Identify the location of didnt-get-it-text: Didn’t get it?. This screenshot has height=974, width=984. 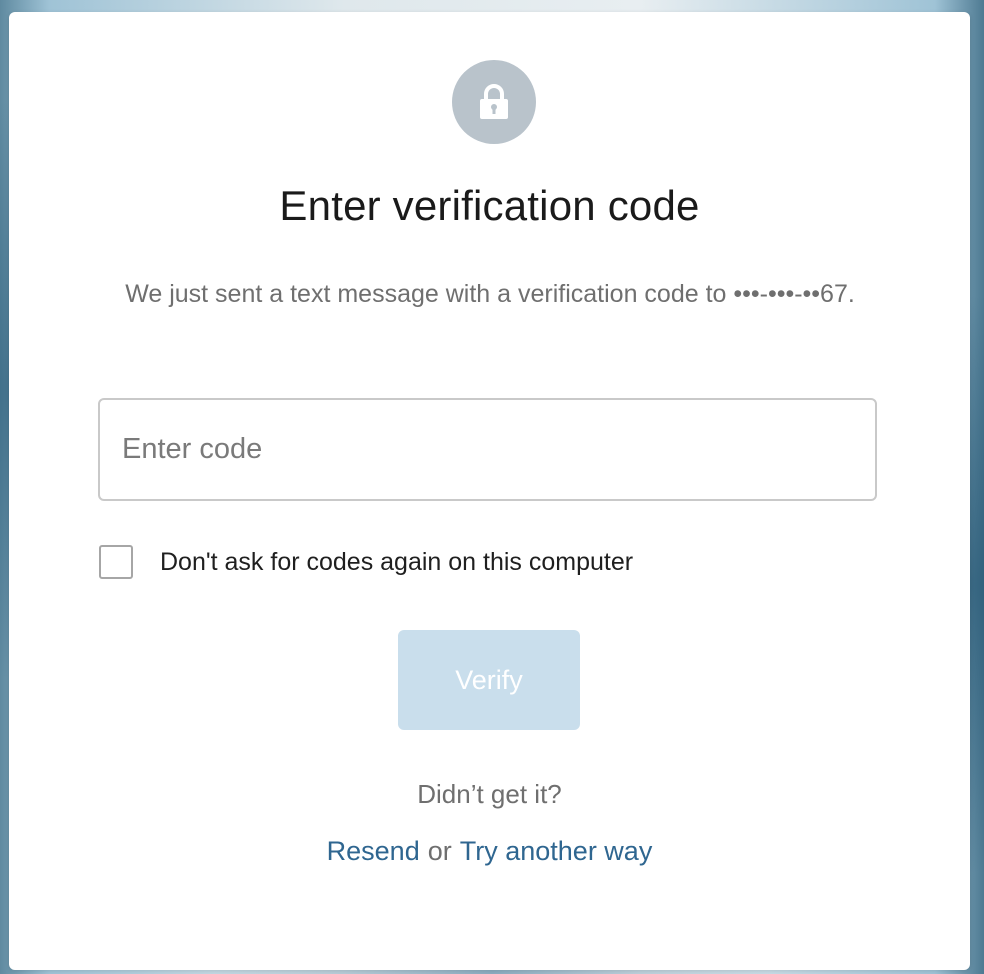
(489, 794).